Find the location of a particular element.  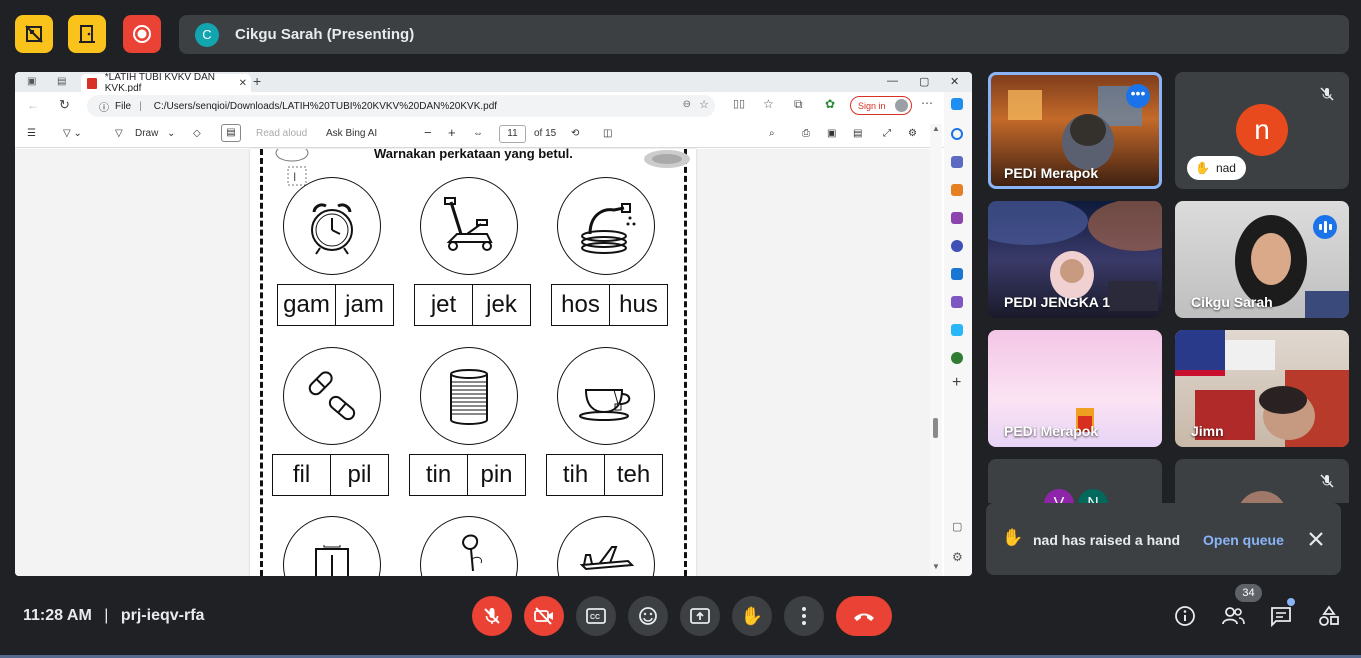

word-choice: jam is located at coordinates (364, 305).